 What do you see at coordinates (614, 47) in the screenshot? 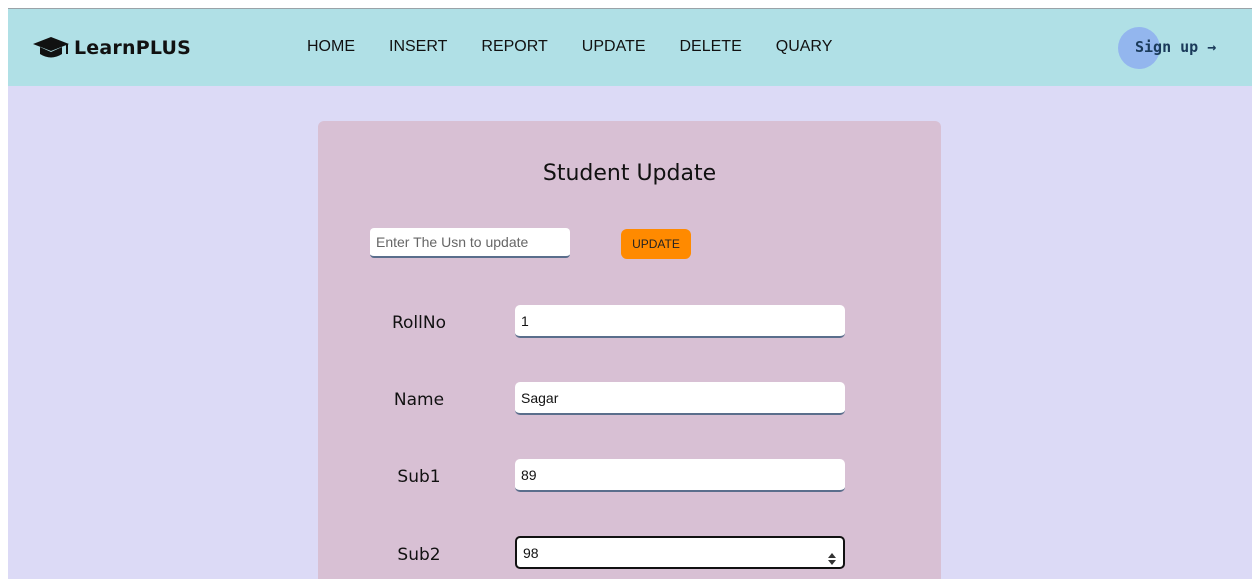
I see `nav-update: UPDATE` at bounding box center [614, 47].